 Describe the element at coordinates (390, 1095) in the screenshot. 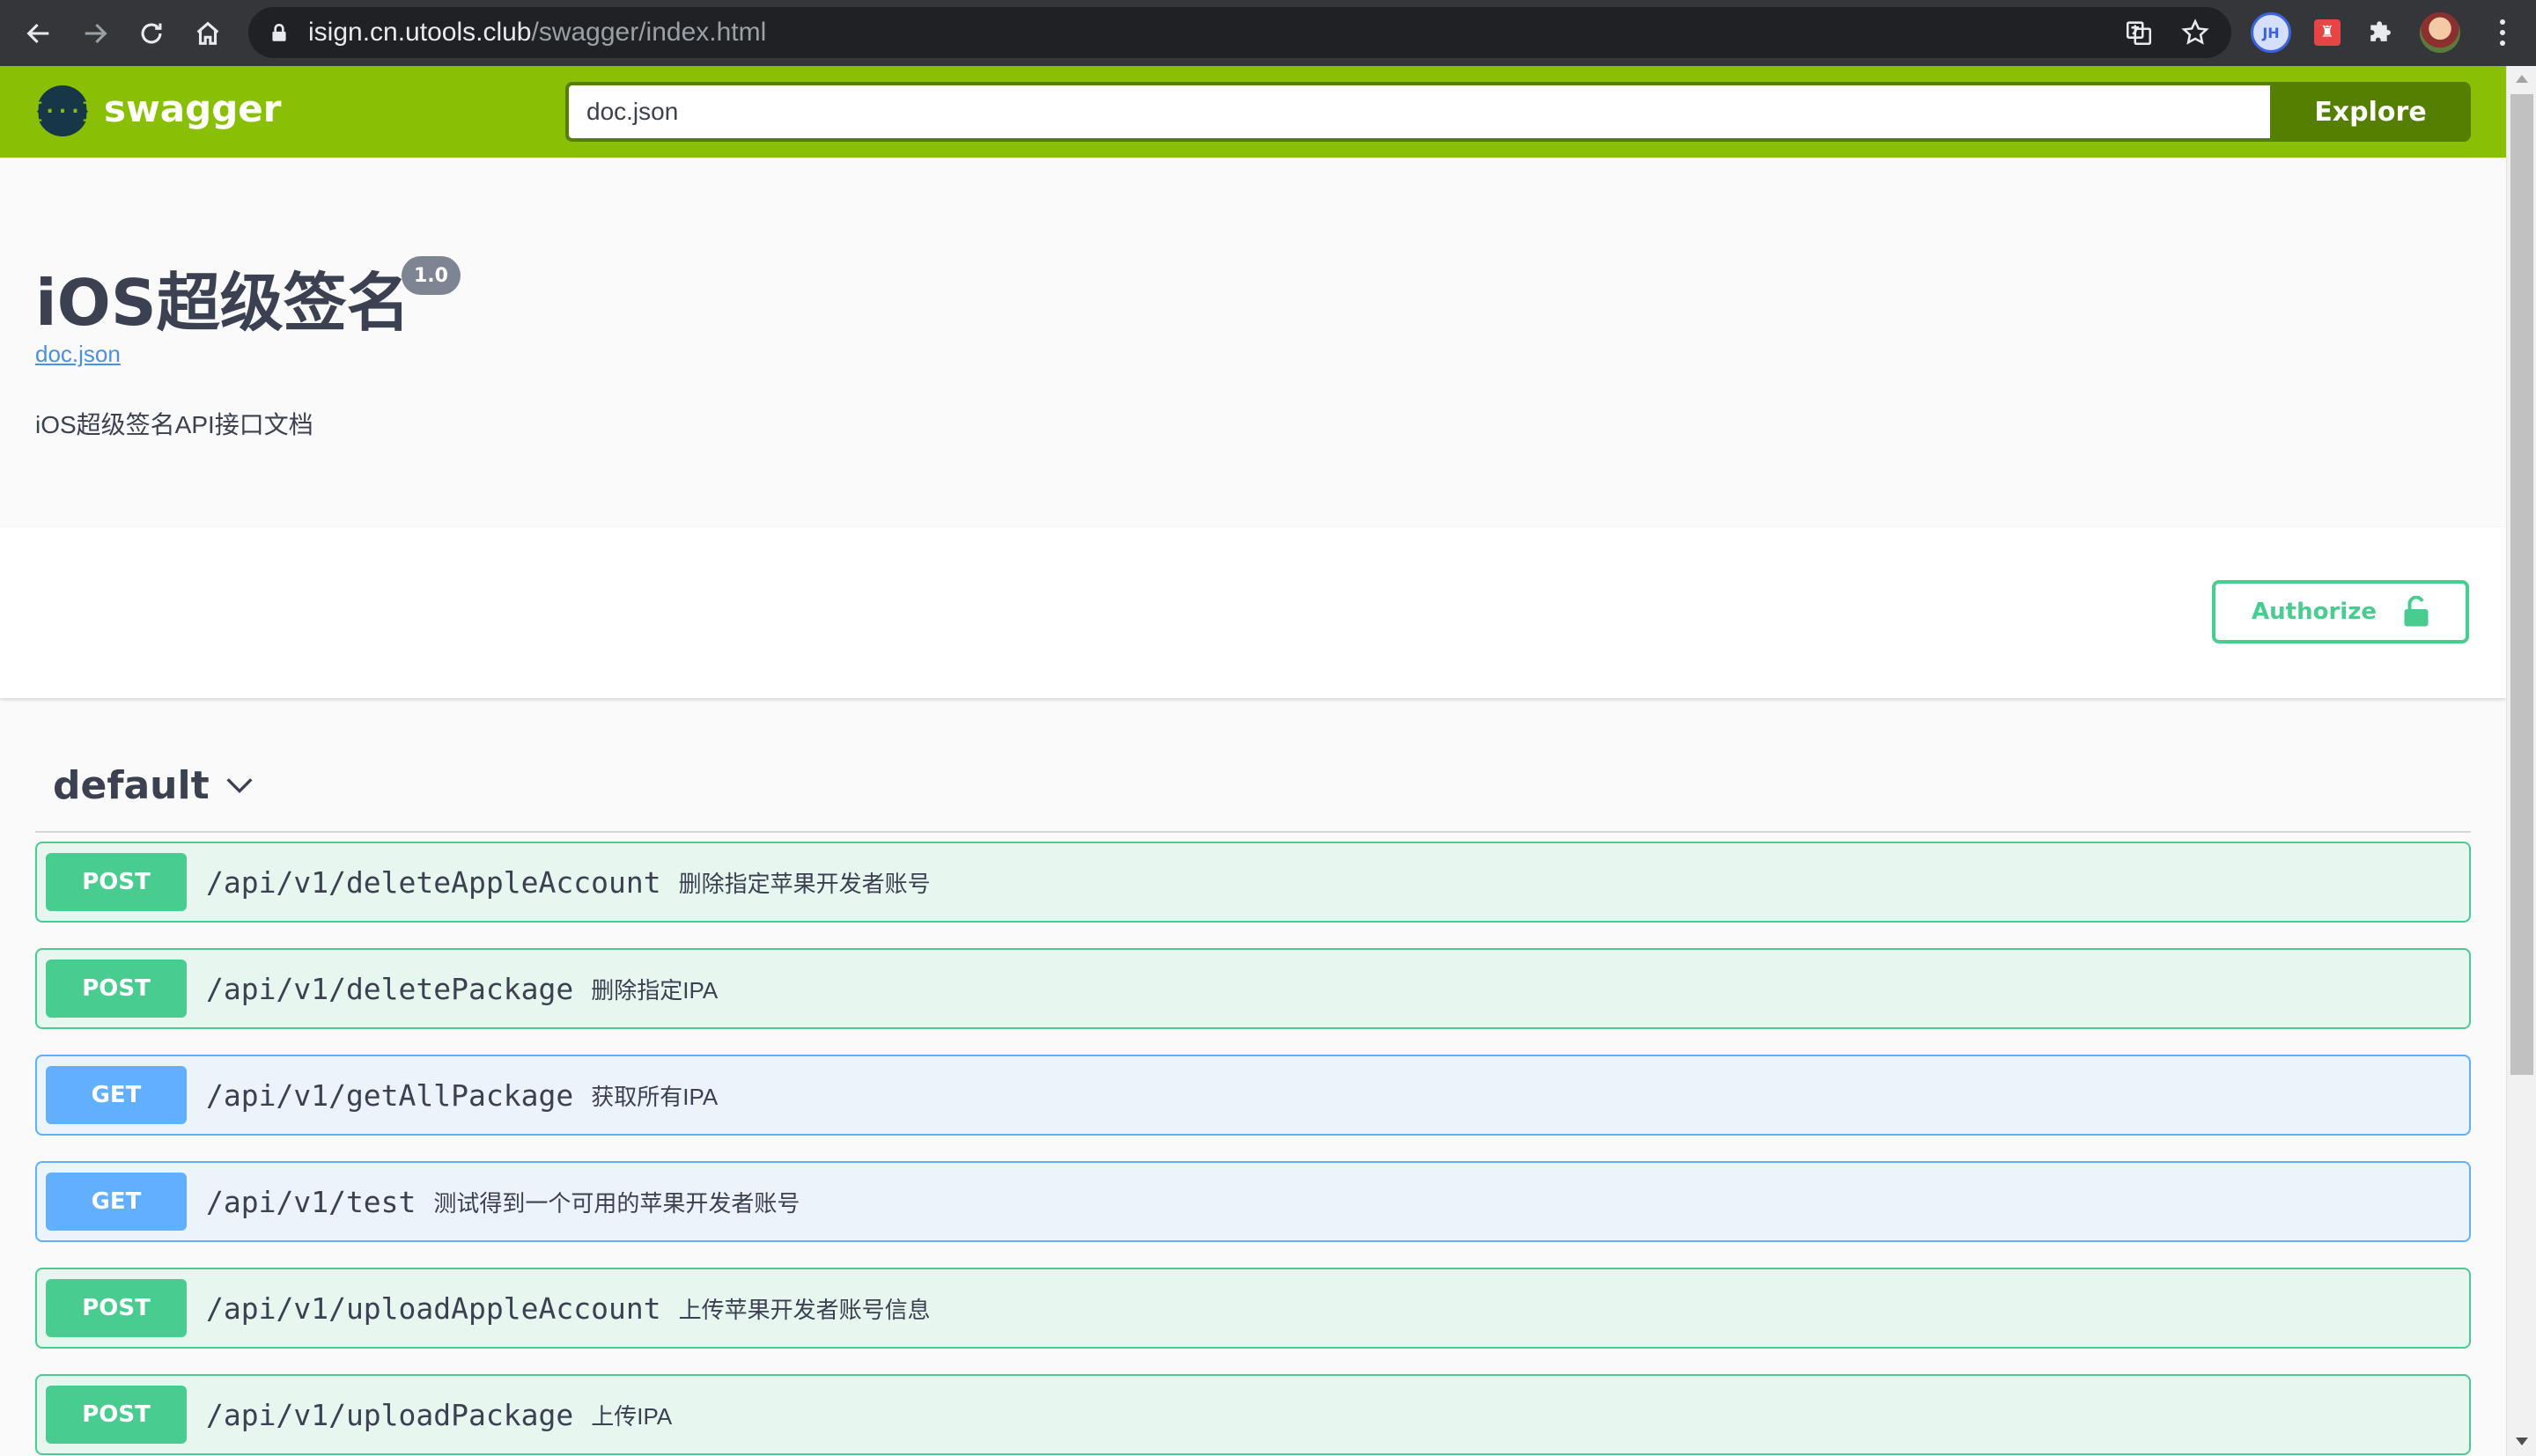

I see `opblock-path: /api/v1/getAllPackage` at that location.